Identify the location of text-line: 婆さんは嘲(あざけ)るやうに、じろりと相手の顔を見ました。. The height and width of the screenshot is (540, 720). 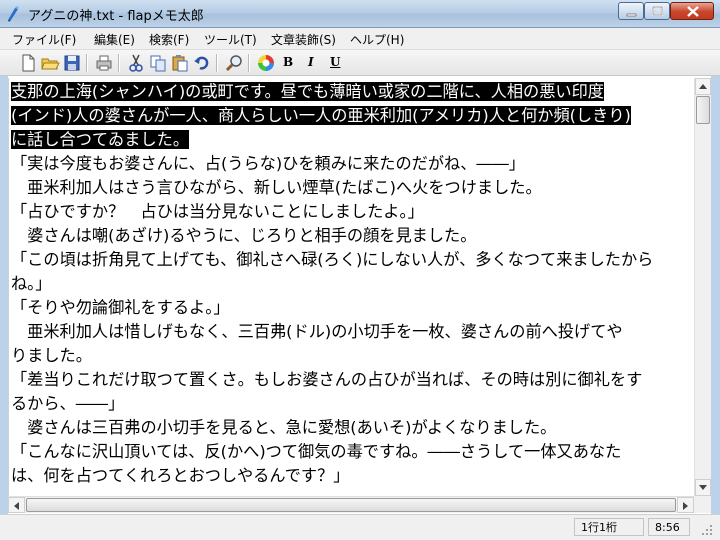
(243, 236).